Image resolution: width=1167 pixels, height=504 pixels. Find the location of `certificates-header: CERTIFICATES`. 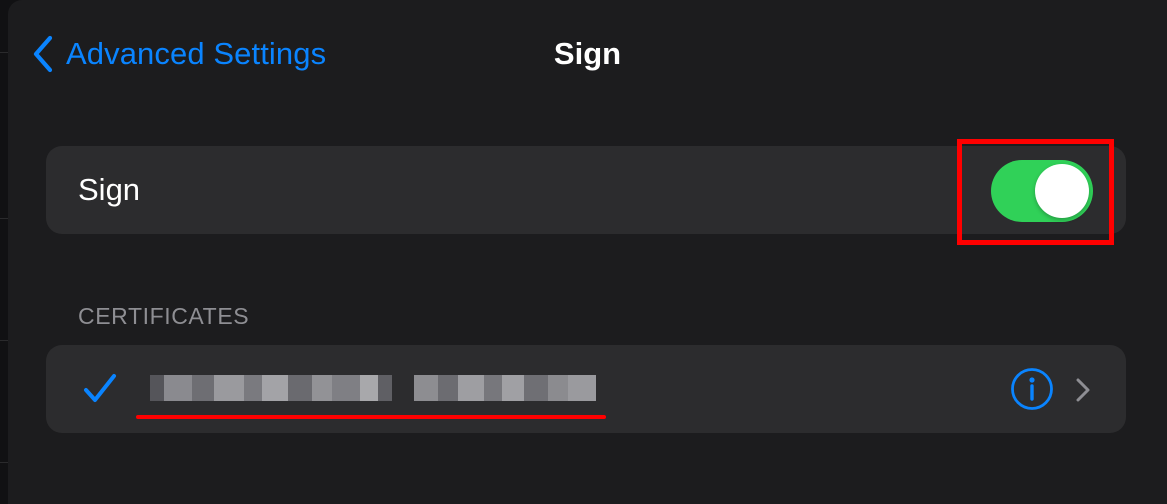

certificates-header: CERTIFICATES is located at coordinates (164, 316).